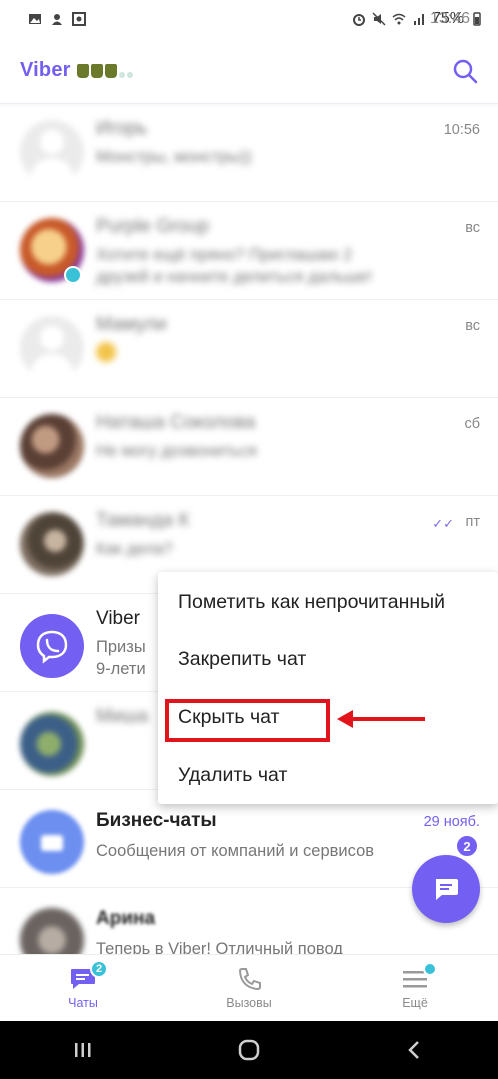 Image resolution: width=498 pixels, height=1079 pixels. What do you see at coordinates (467, 846) in the screenshot?
I see `fab-badge: 2` at bounding box center [467, 846].